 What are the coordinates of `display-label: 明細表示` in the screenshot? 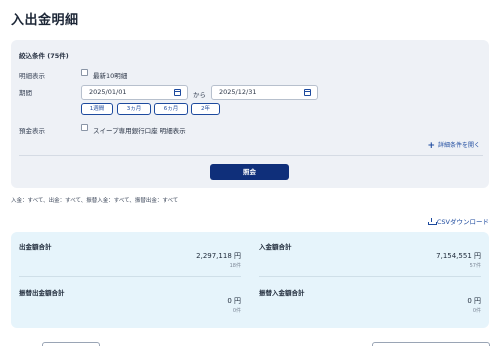 It's located at (32, 76).